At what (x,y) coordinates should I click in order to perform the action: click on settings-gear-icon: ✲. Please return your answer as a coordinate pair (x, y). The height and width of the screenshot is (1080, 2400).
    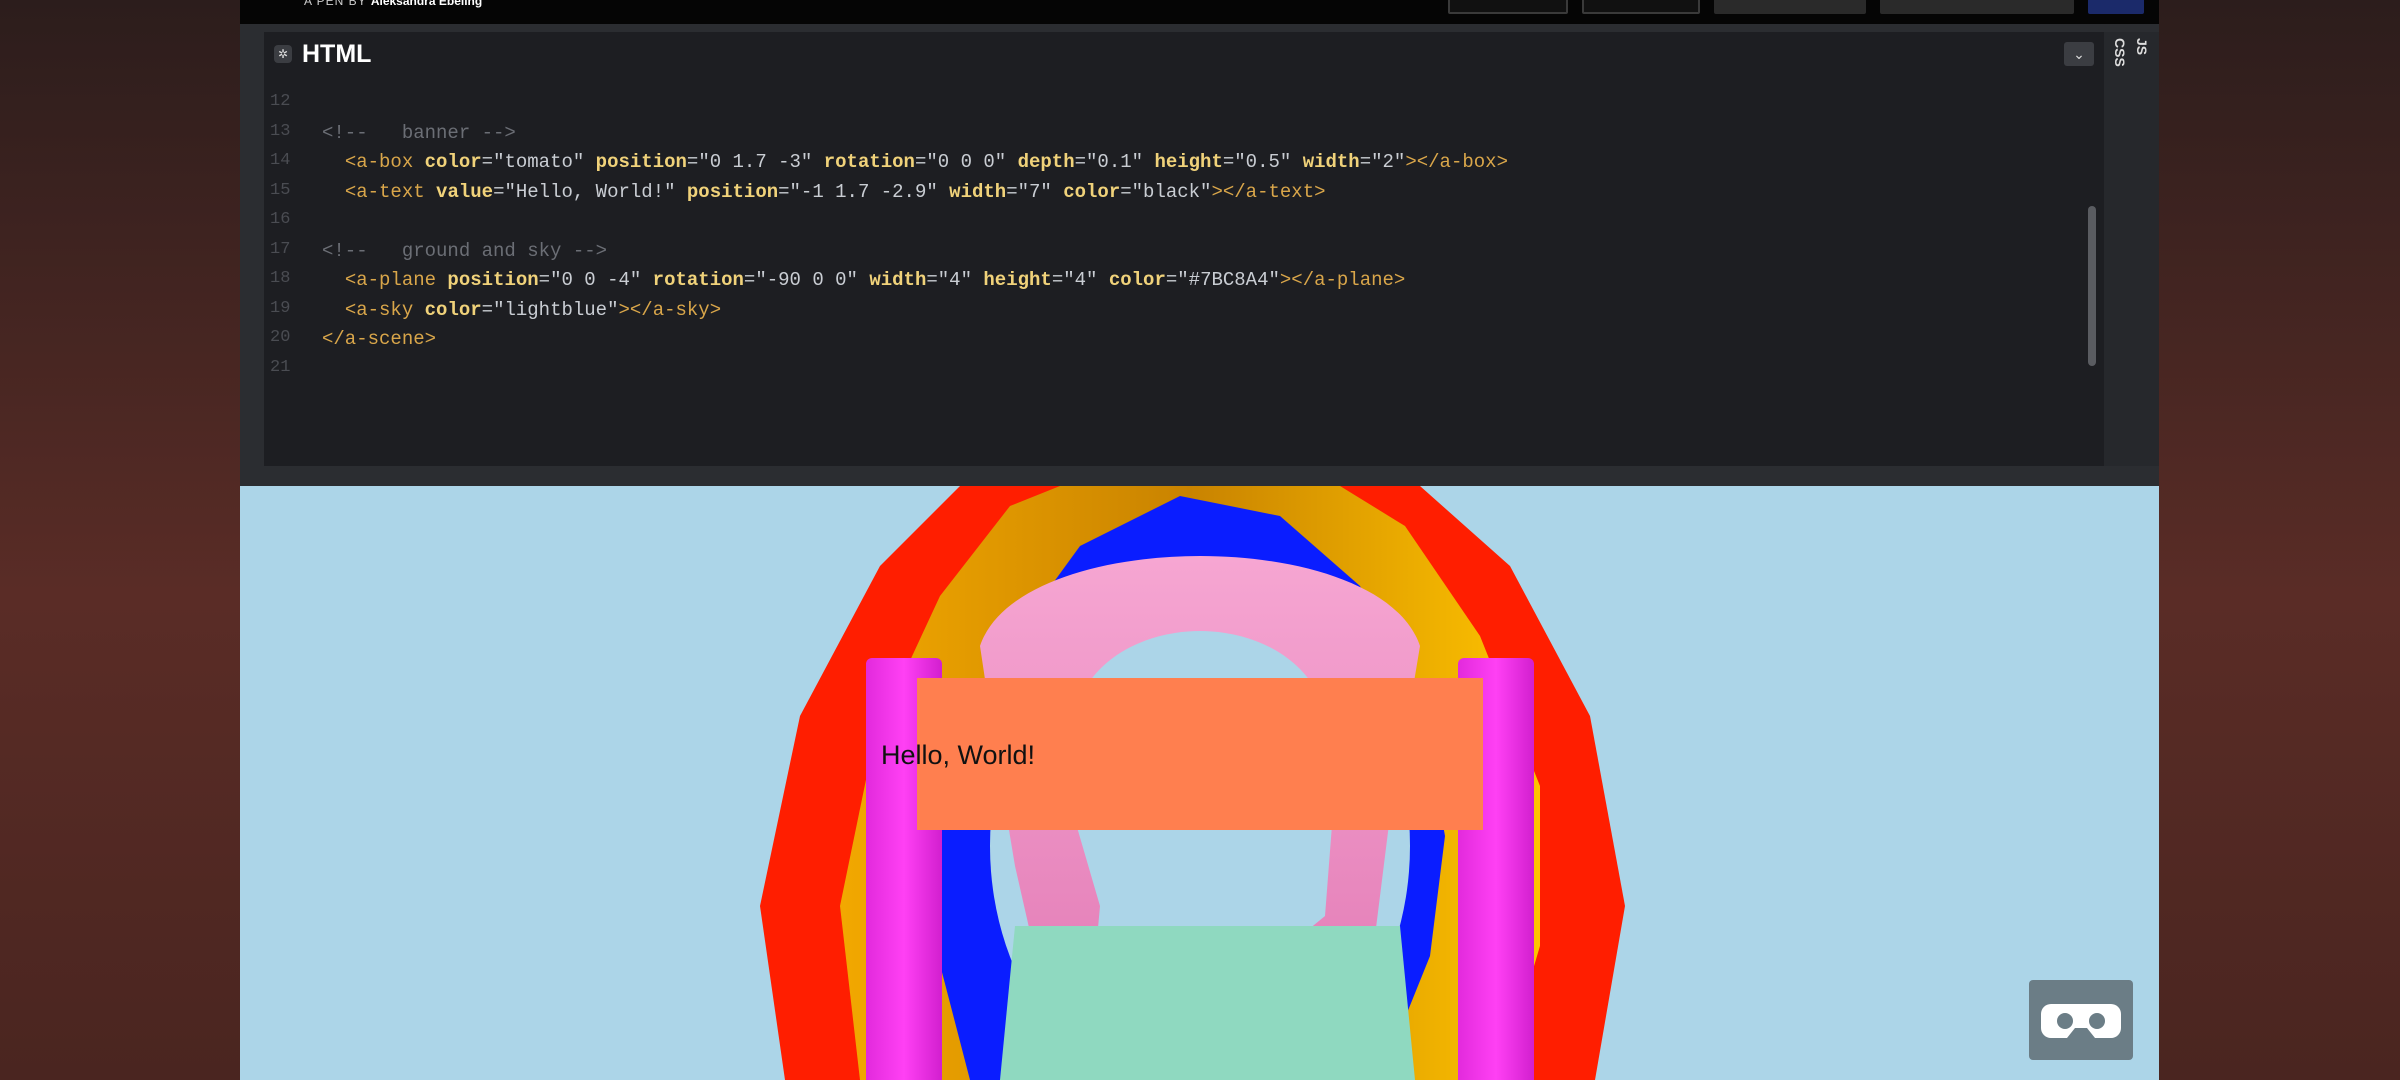
    Looking at the image, I should click on (283, 54).